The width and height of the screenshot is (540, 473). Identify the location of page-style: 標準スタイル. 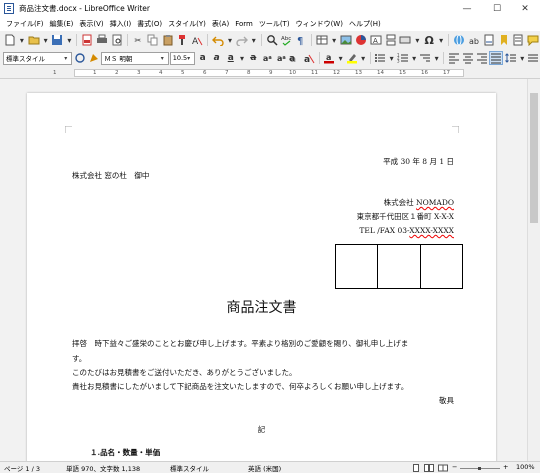
(189, 468).